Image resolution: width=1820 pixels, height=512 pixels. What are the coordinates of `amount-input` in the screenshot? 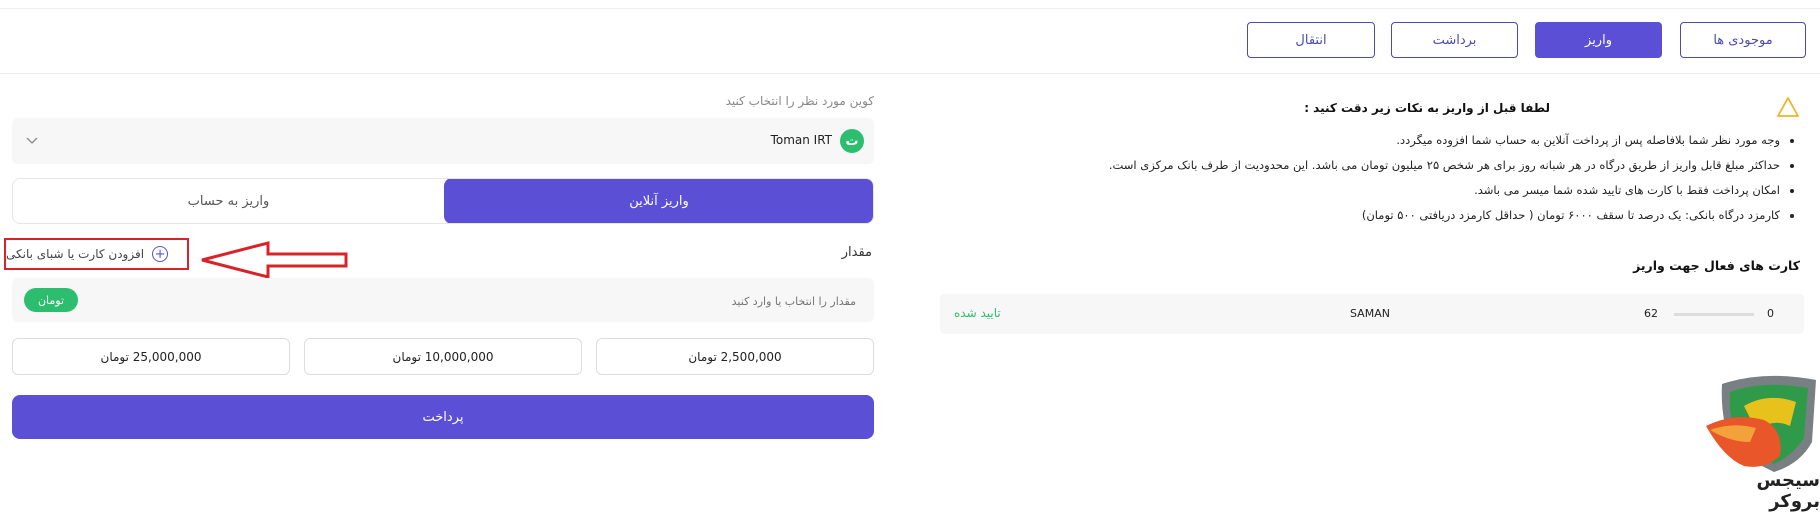 It's located at (556, 301).